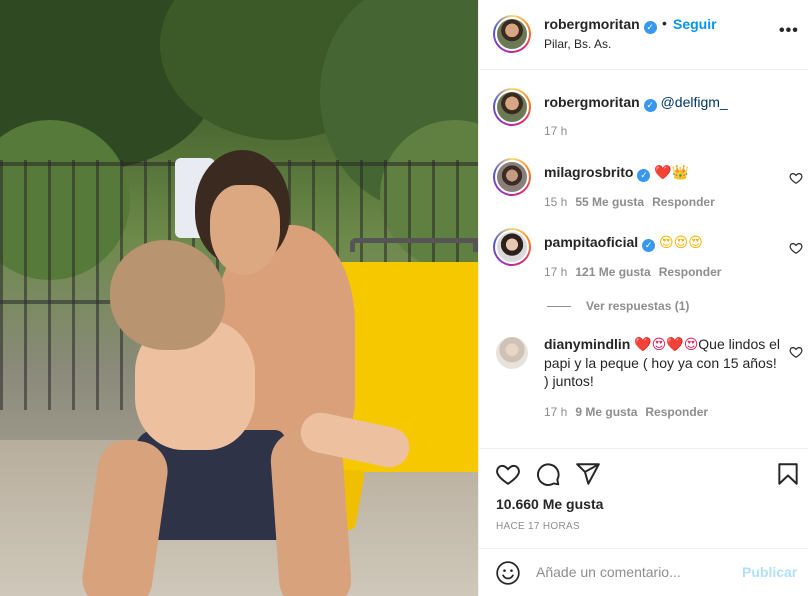 The width and height of the screenshot is (808, 596). What do you see at coordinates (789, 31) in the screenshot?
I see `more-icon: •••` at bounding box center [789, 31].